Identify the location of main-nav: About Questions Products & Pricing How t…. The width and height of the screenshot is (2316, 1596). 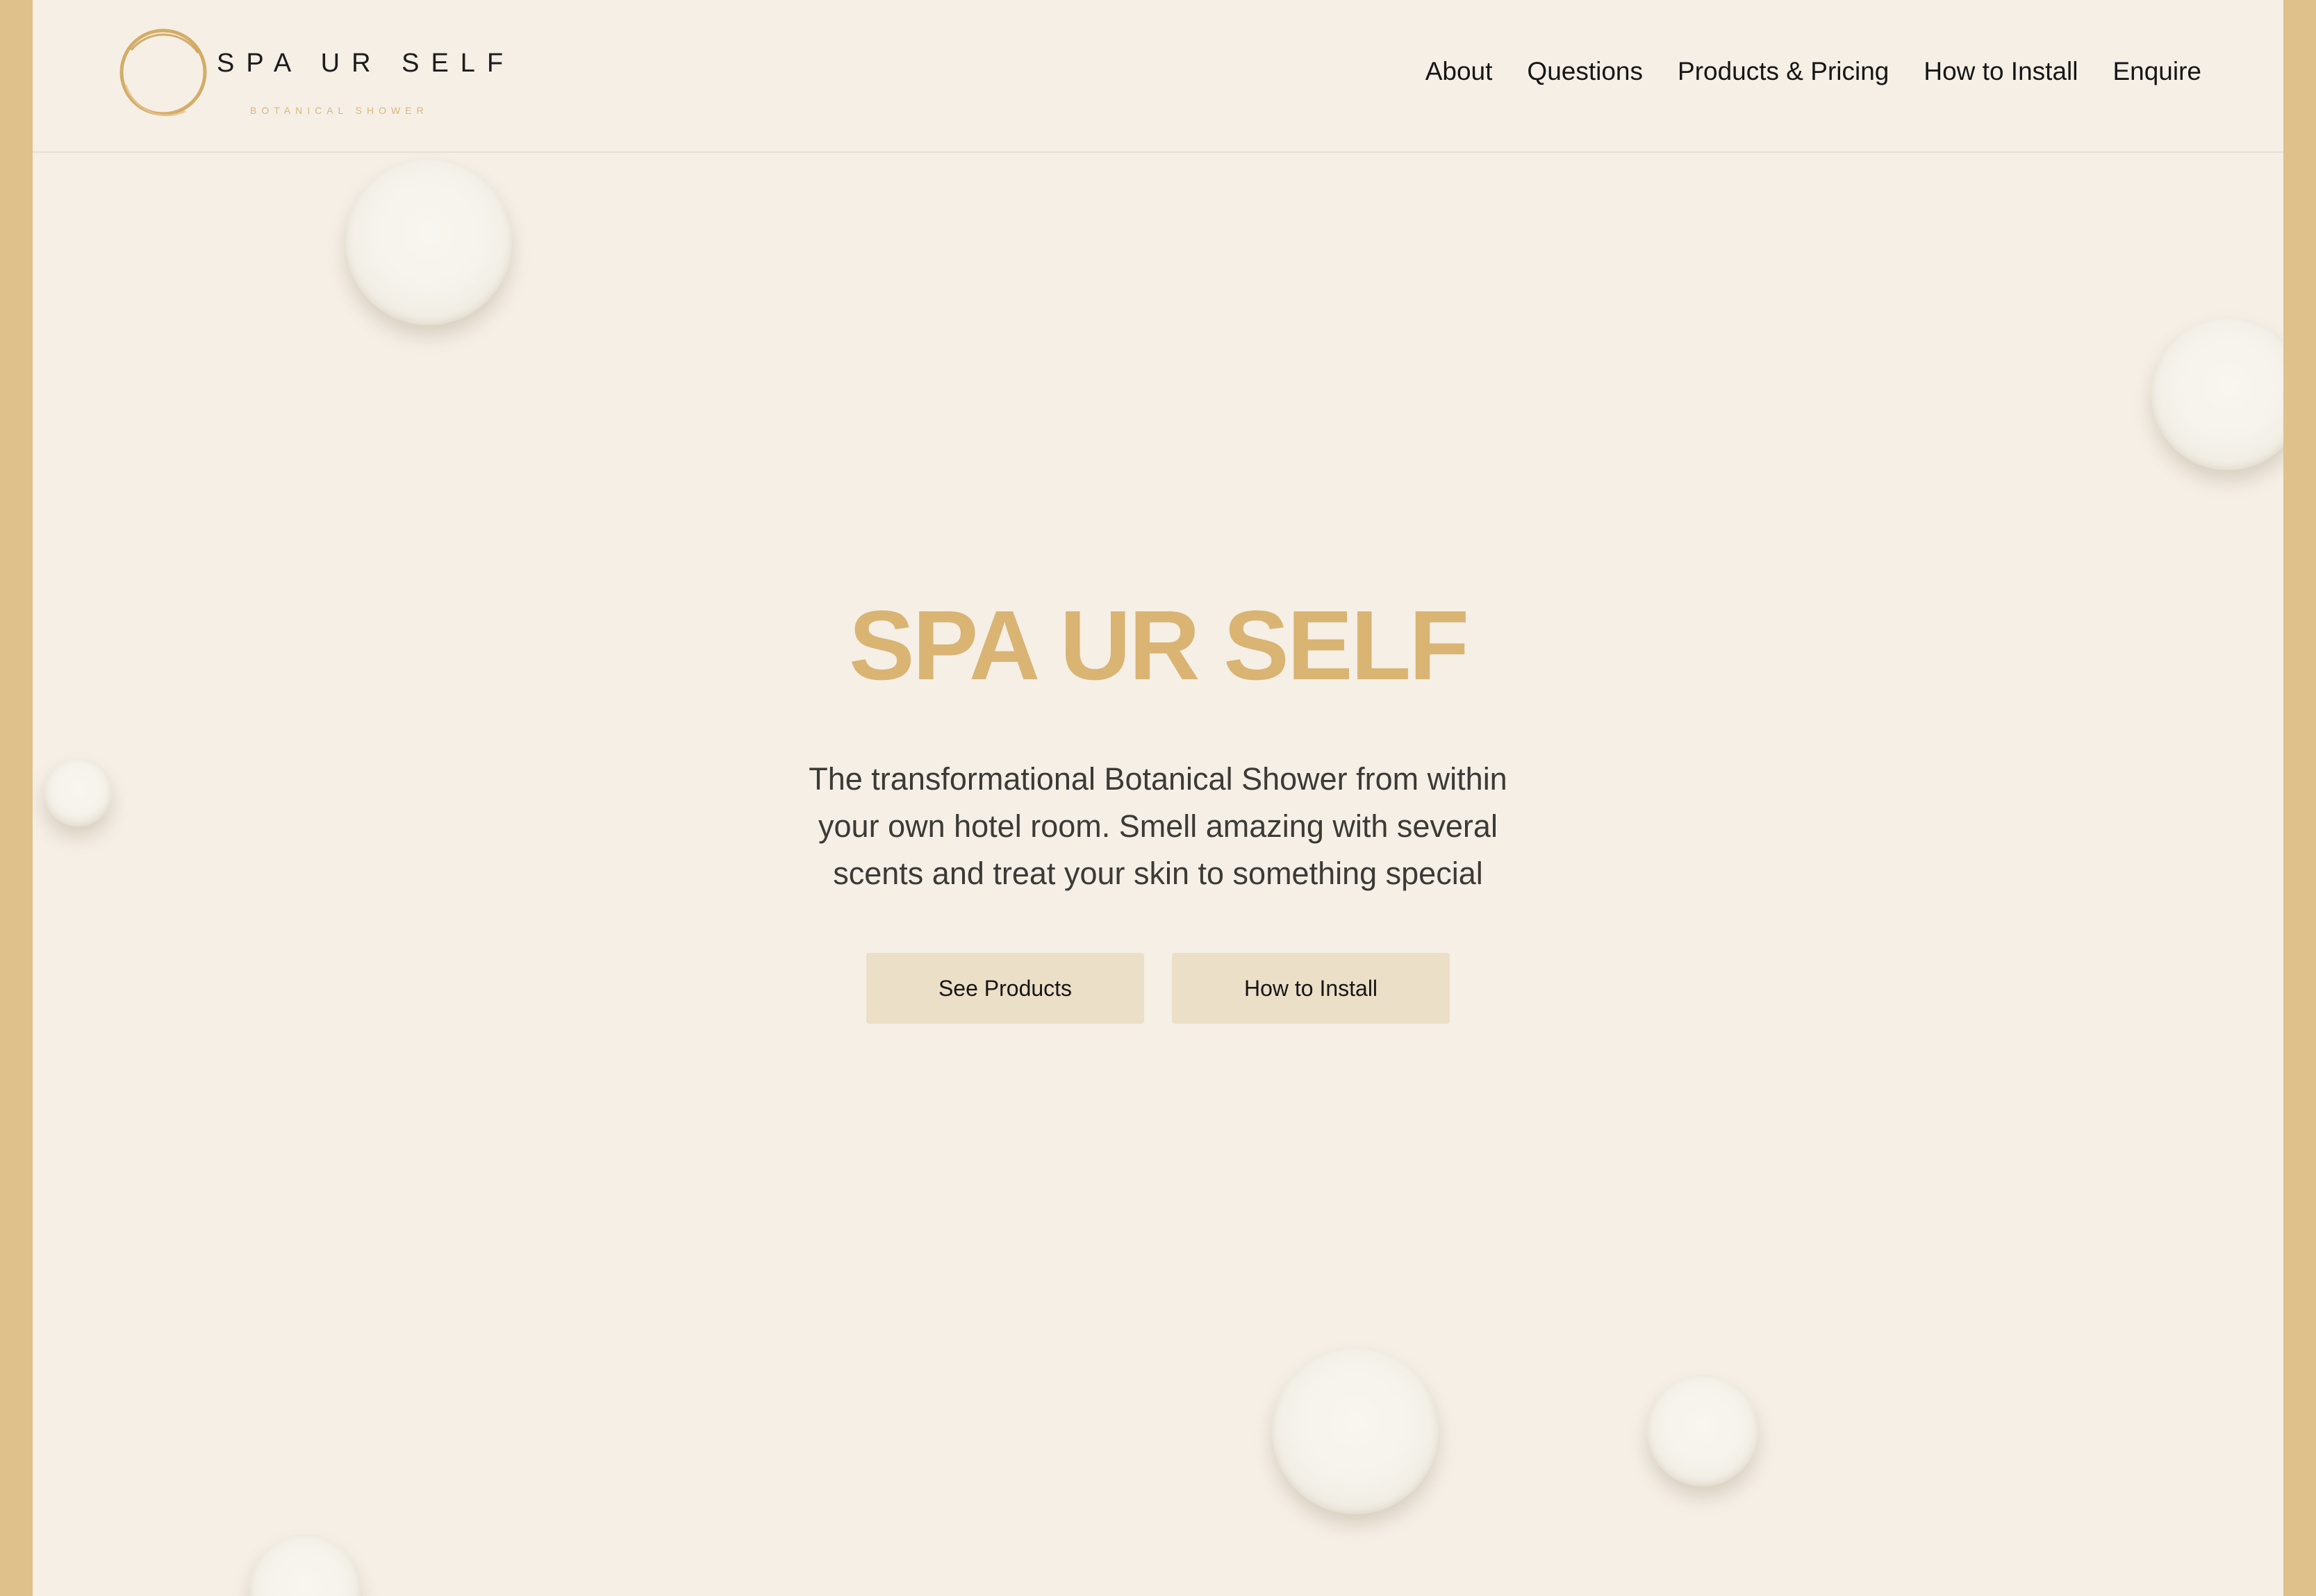
(1813, 71).